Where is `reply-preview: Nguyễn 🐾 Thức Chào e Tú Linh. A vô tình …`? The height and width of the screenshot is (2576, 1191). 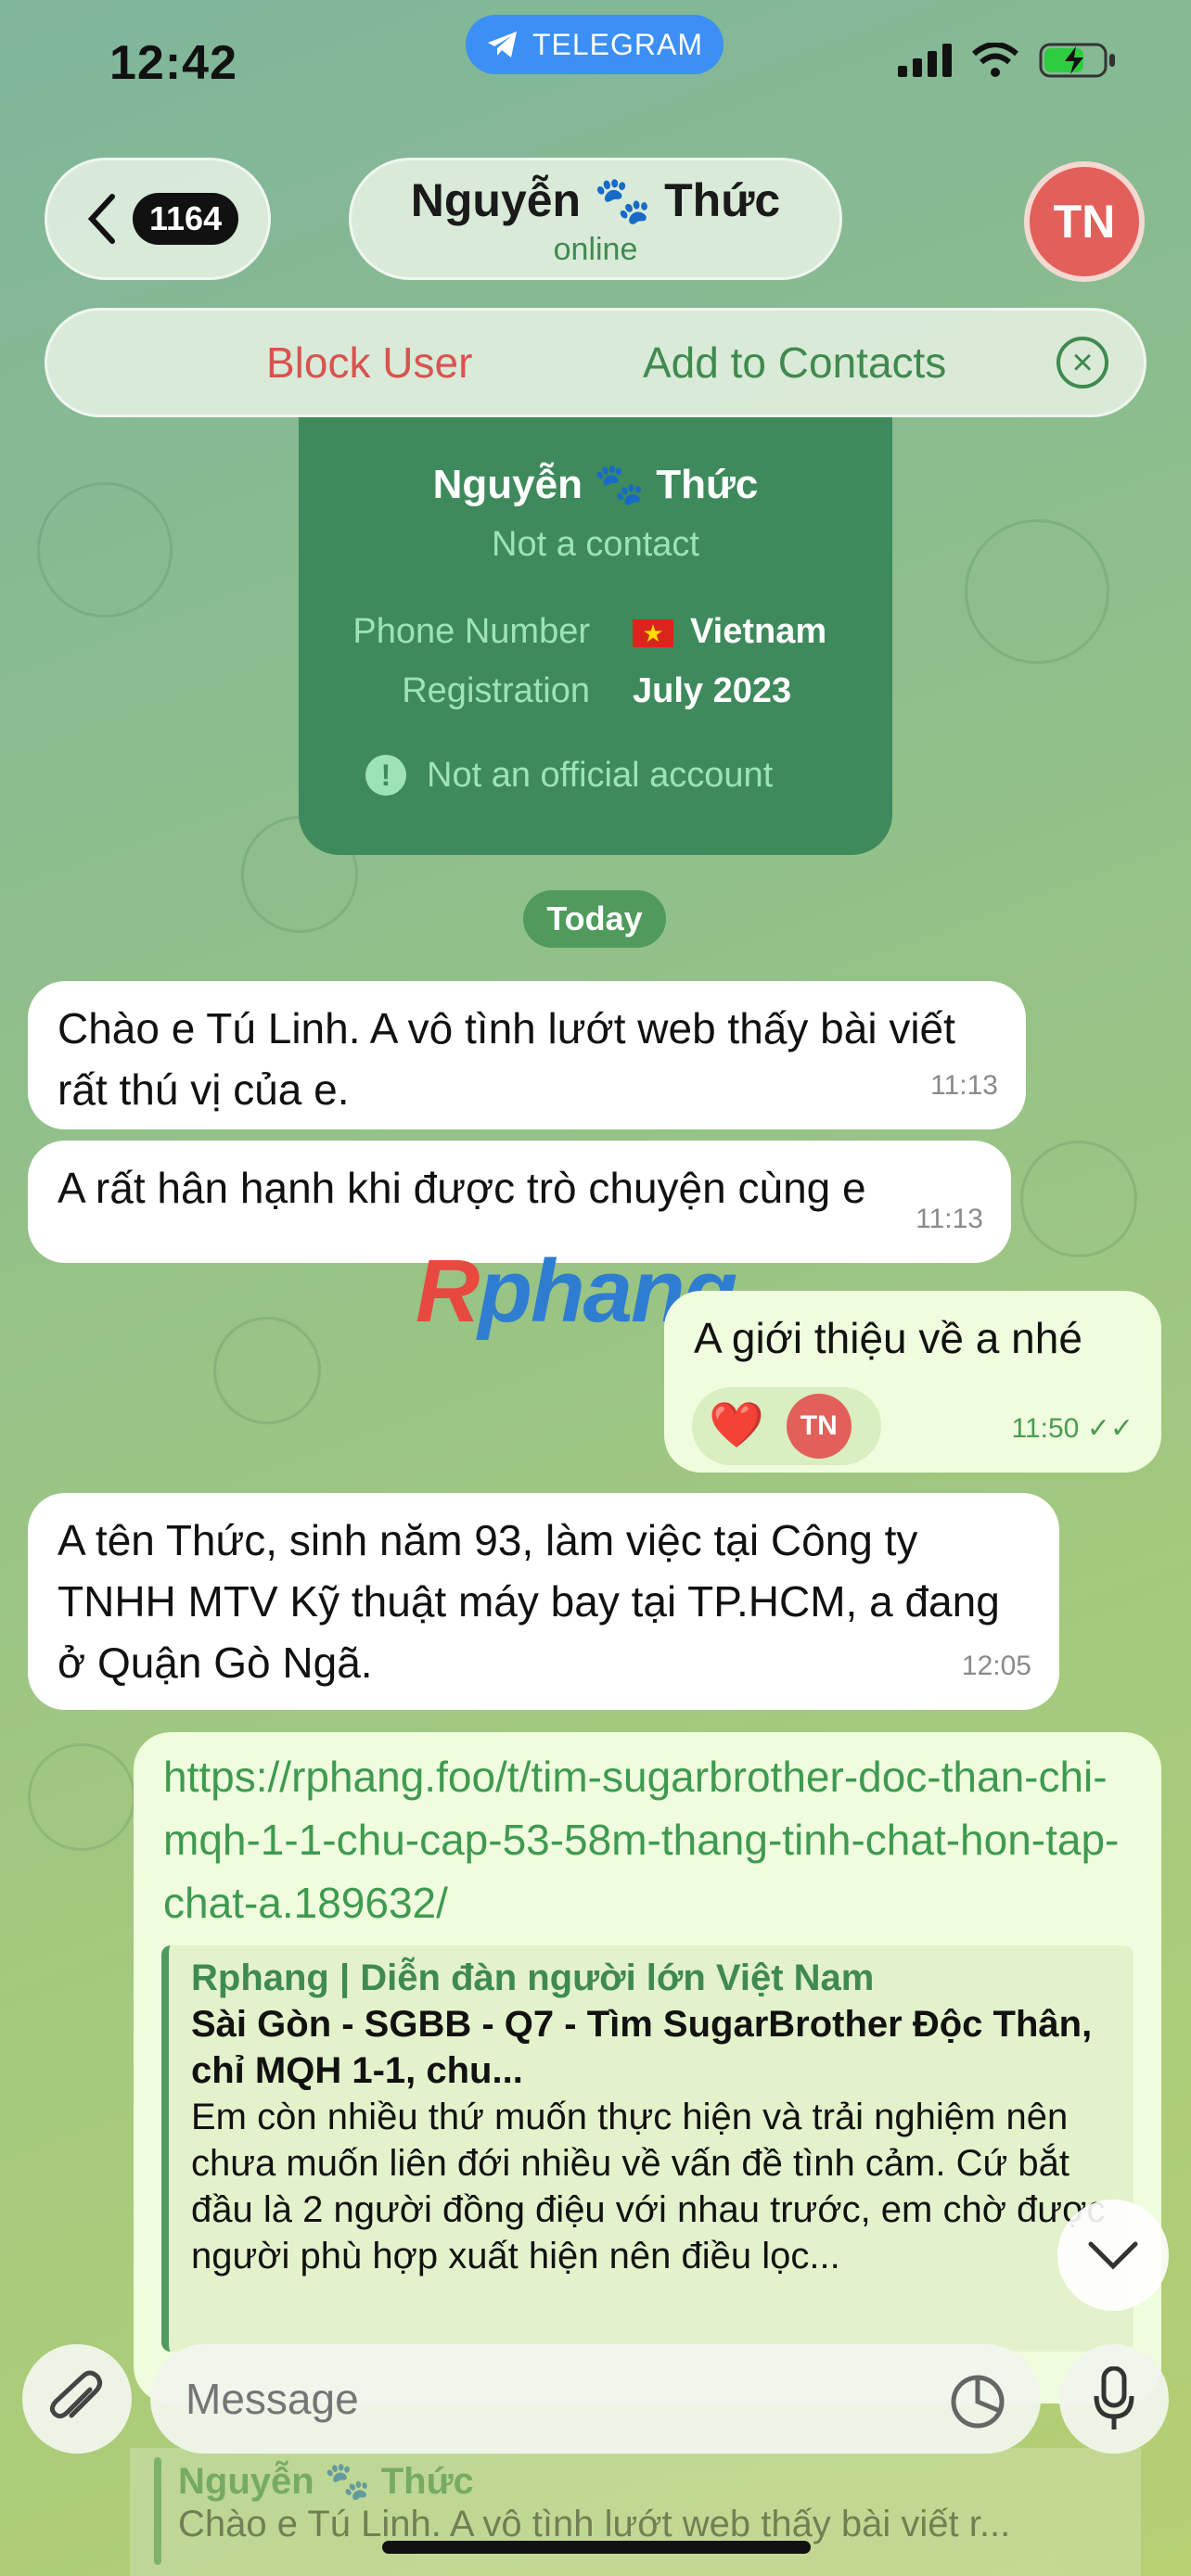 reply-preview: Nguyễn 🐾 Thức Chào e Tú Linh. A vô tình … is located at coordinates (636, 2512).